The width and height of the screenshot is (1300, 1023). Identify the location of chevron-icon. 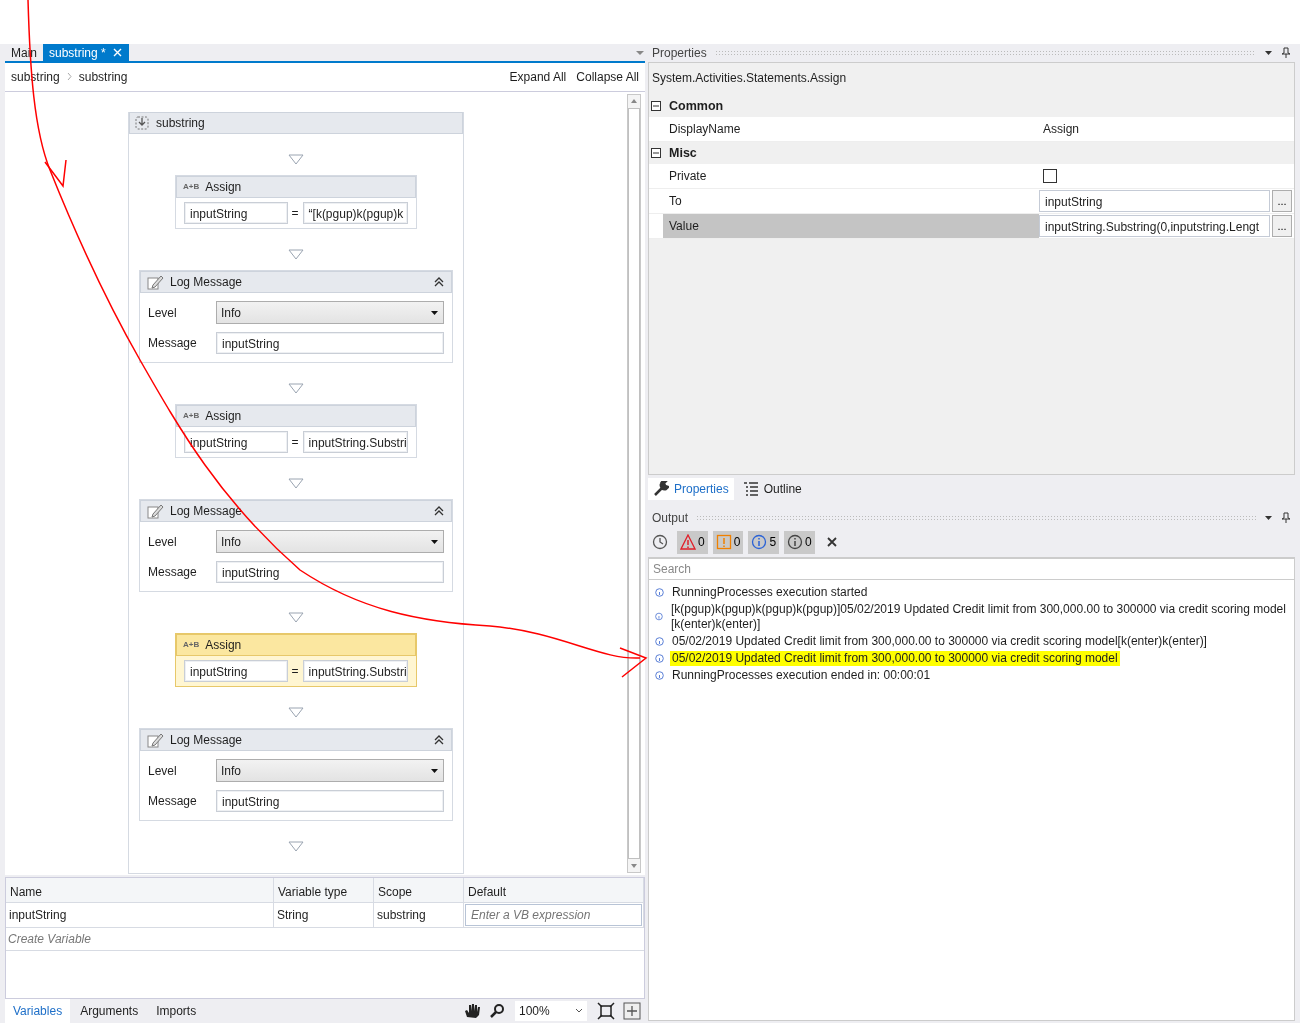
(69, 77).